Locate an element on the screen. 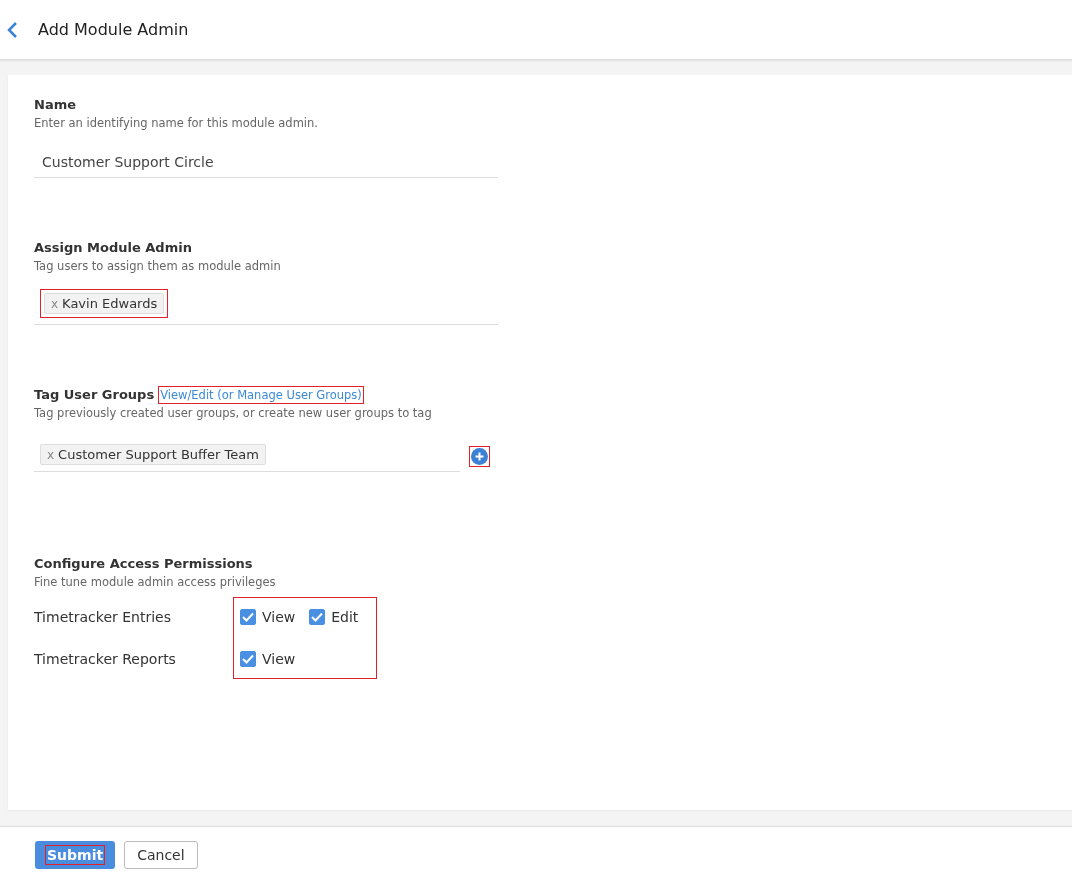 This screenshot has height=882, width=1072. tag-input-field: x Kavin Edwards is located at coordinates (266, 305).